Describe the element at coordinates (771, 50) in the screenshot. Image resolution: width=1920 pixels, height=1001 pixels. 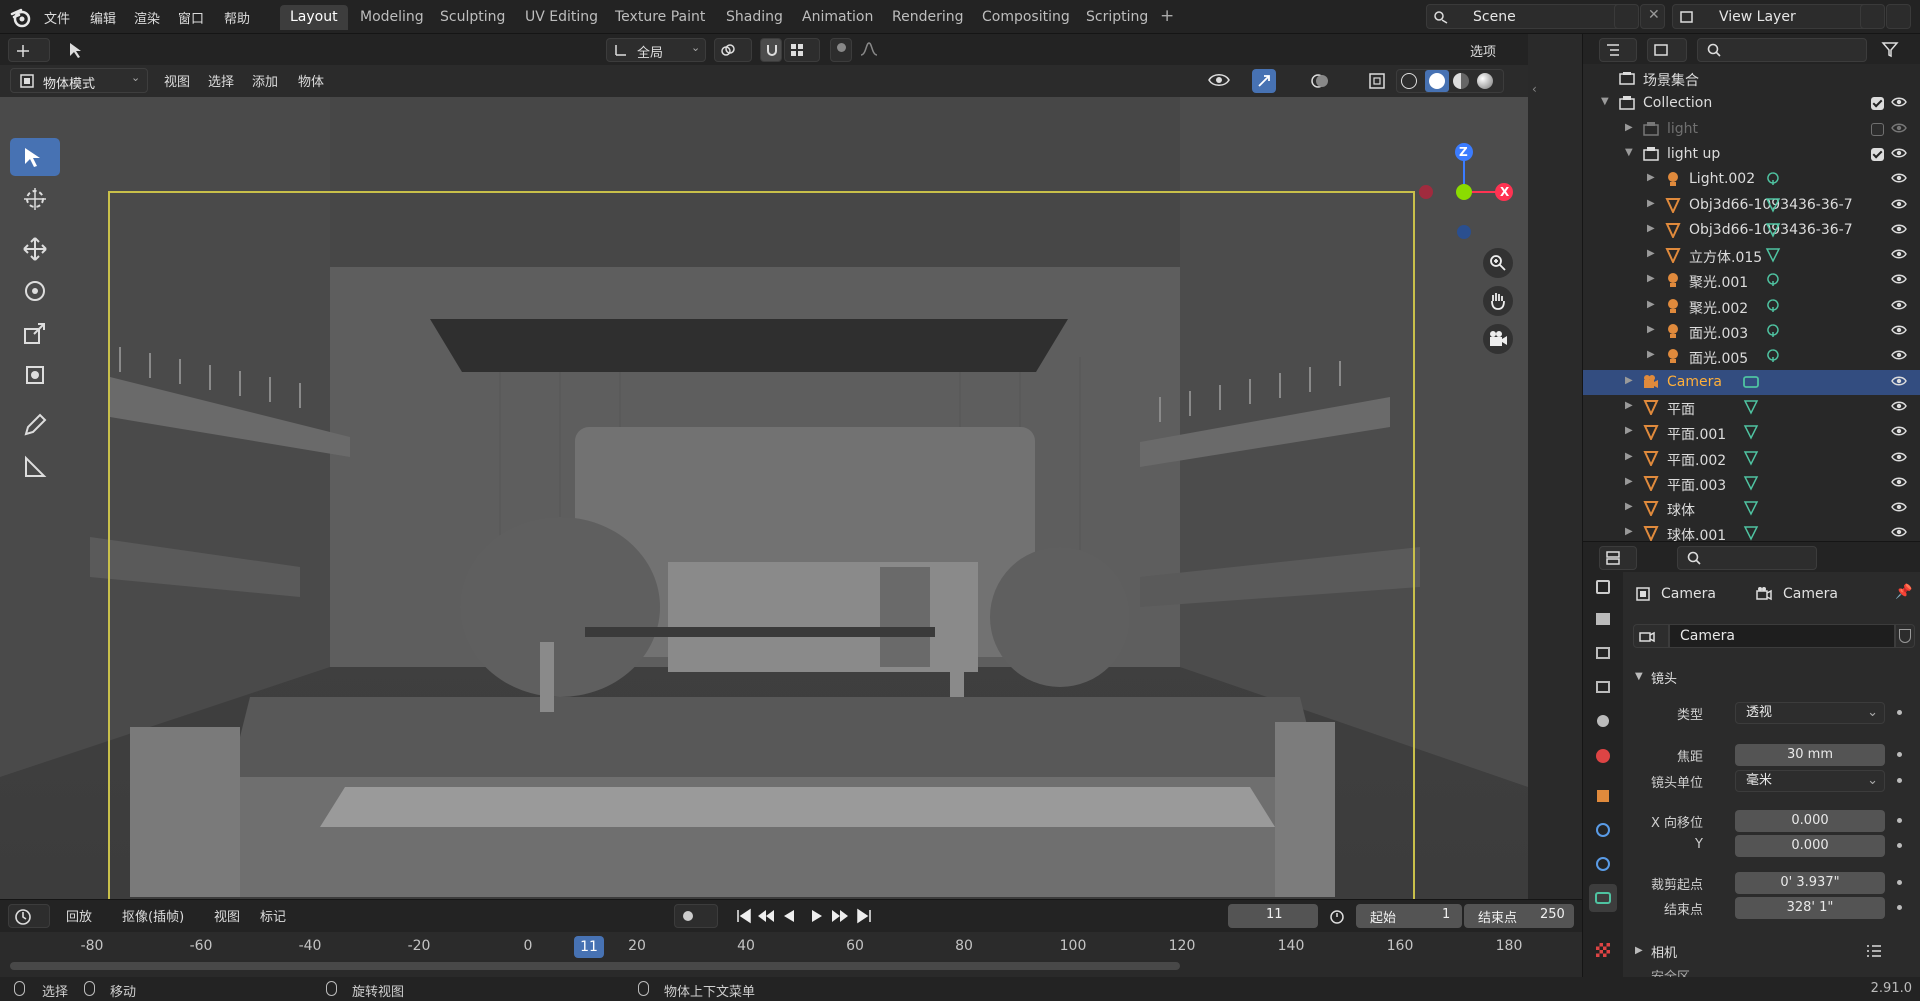
I see `snap-toggle` at that location.